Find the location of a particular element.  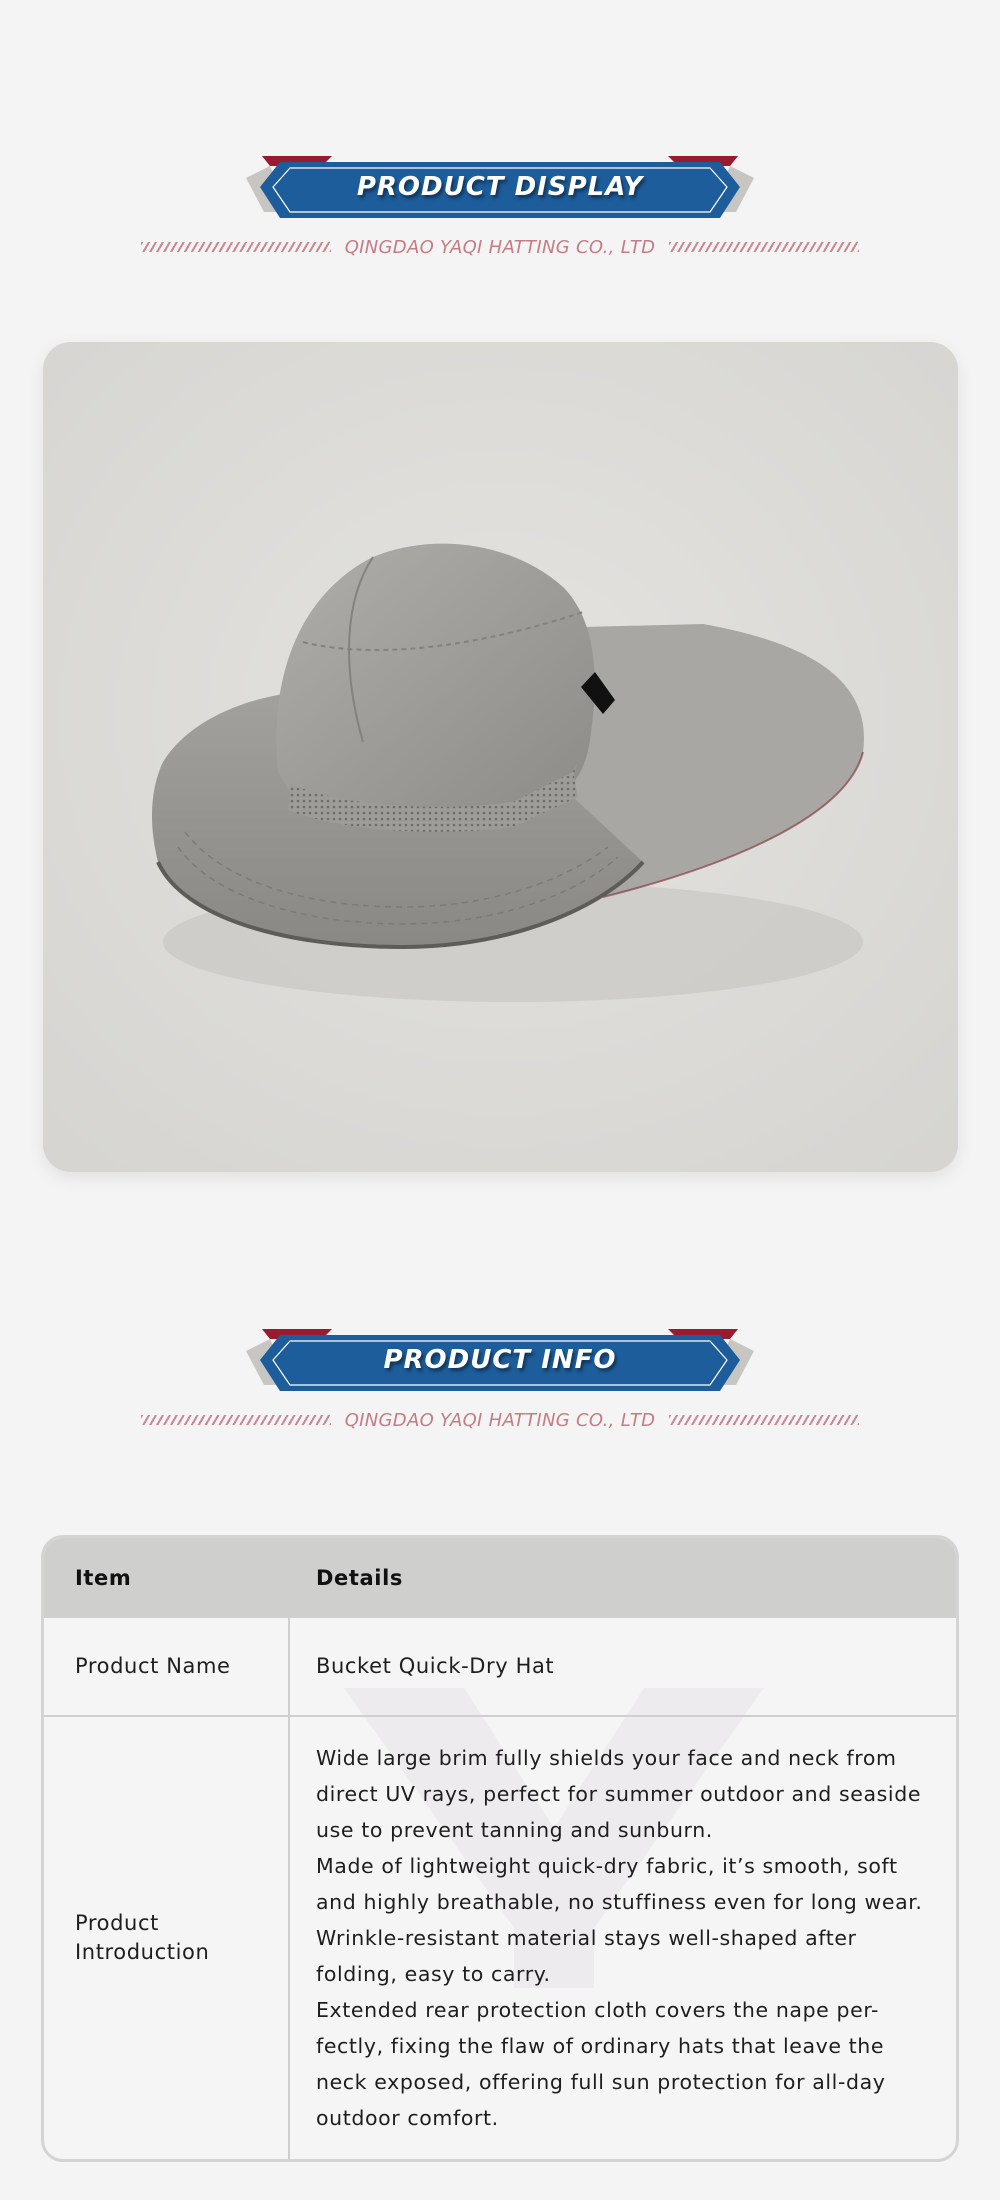

cell-item-line: Product is located at coordinates (117, 1923).